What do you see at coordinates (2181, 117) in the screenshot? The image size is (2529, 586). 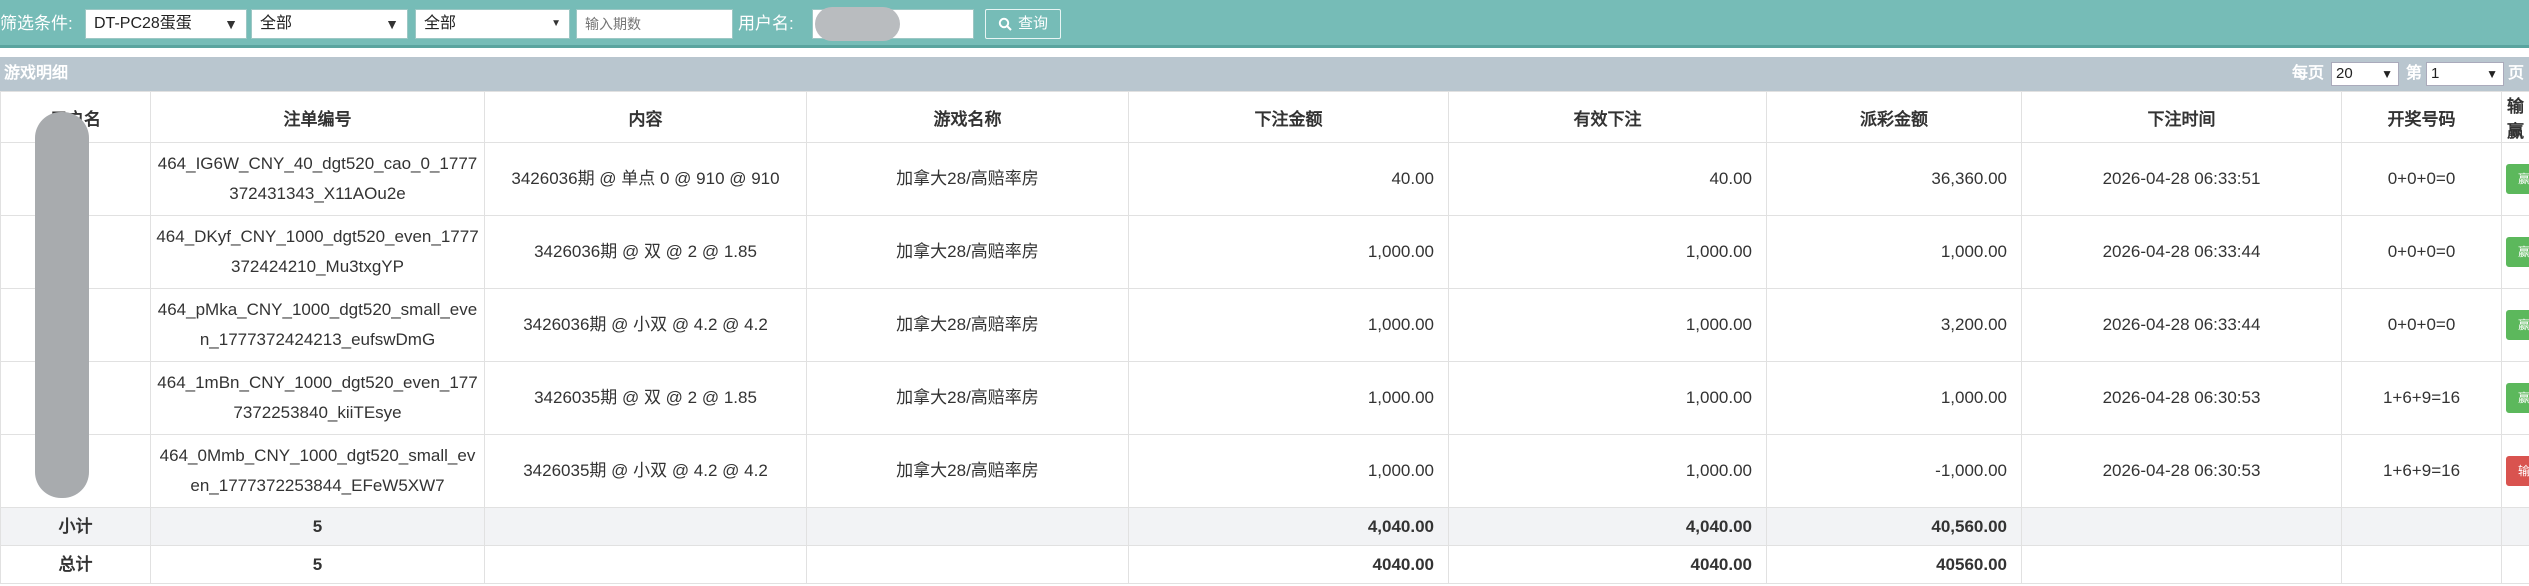 I see `column-header: 下注时间` at bounding box center [2181, 117].